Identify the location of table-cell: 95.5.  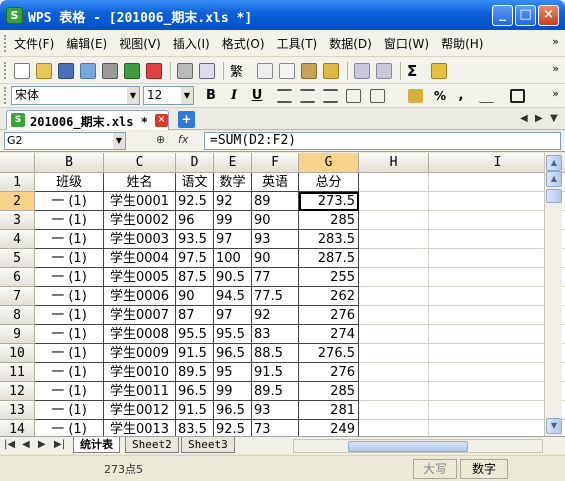
(233, 334).